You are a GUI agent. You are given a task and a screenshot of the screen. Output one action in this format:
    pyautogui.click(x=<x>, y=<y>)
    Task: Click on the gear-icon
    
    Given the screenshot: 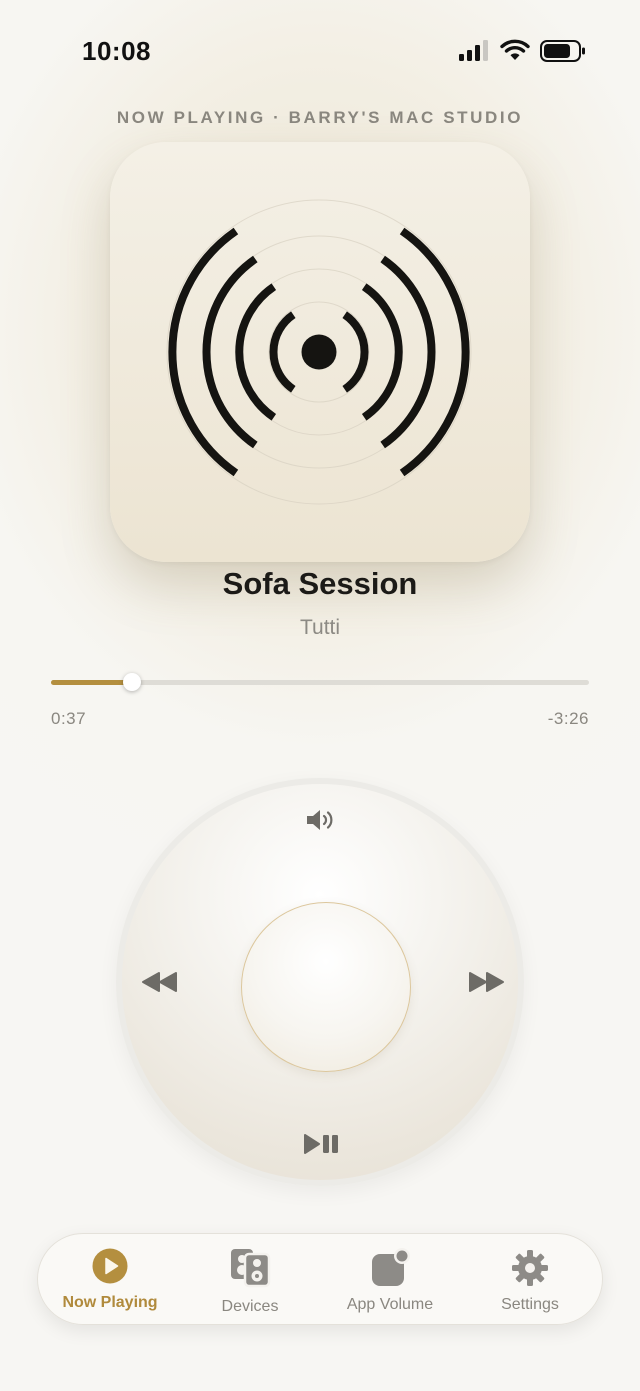 What is the action you would take?
    pyautogui.click(x=530, y=1268)
    